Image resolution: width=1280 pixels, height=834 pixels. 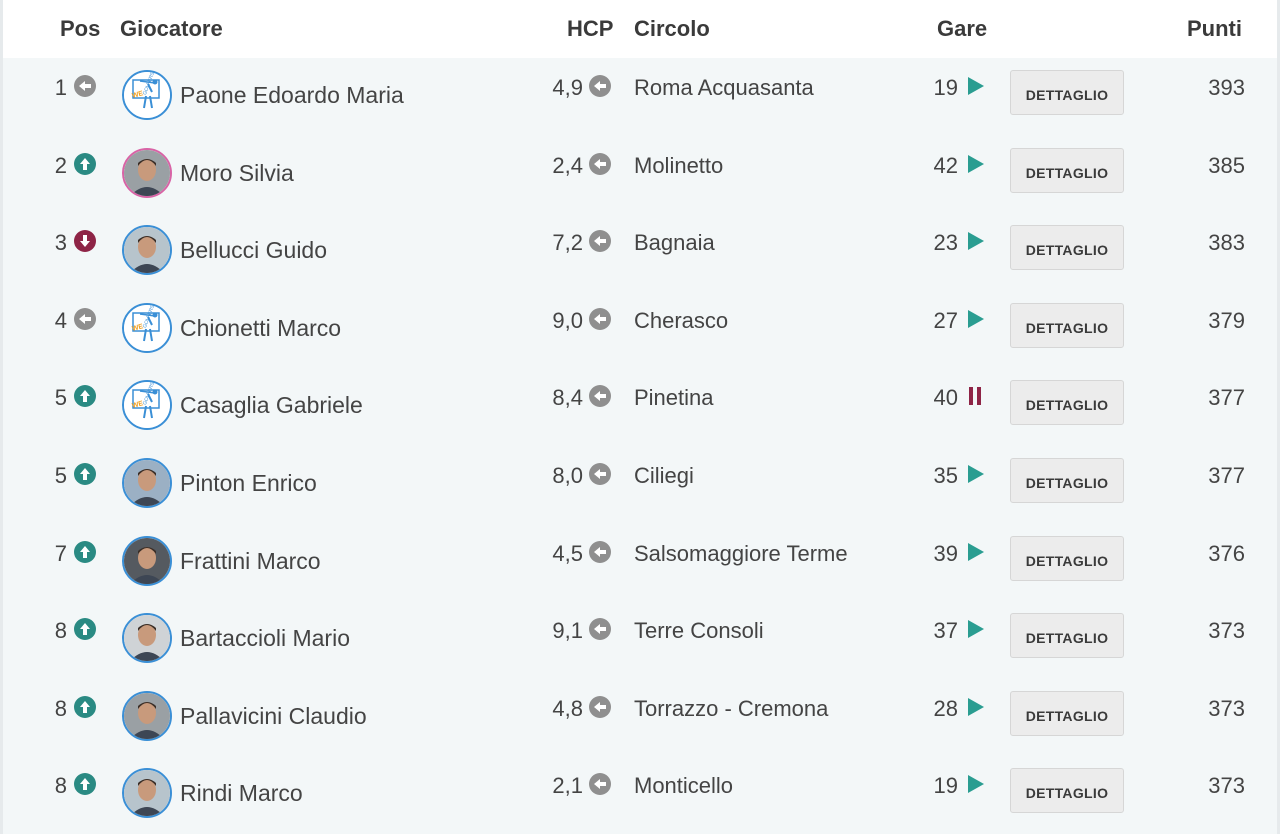 I want to click on player-name: Casaglia Gabriele, so click(x=271, y=405).